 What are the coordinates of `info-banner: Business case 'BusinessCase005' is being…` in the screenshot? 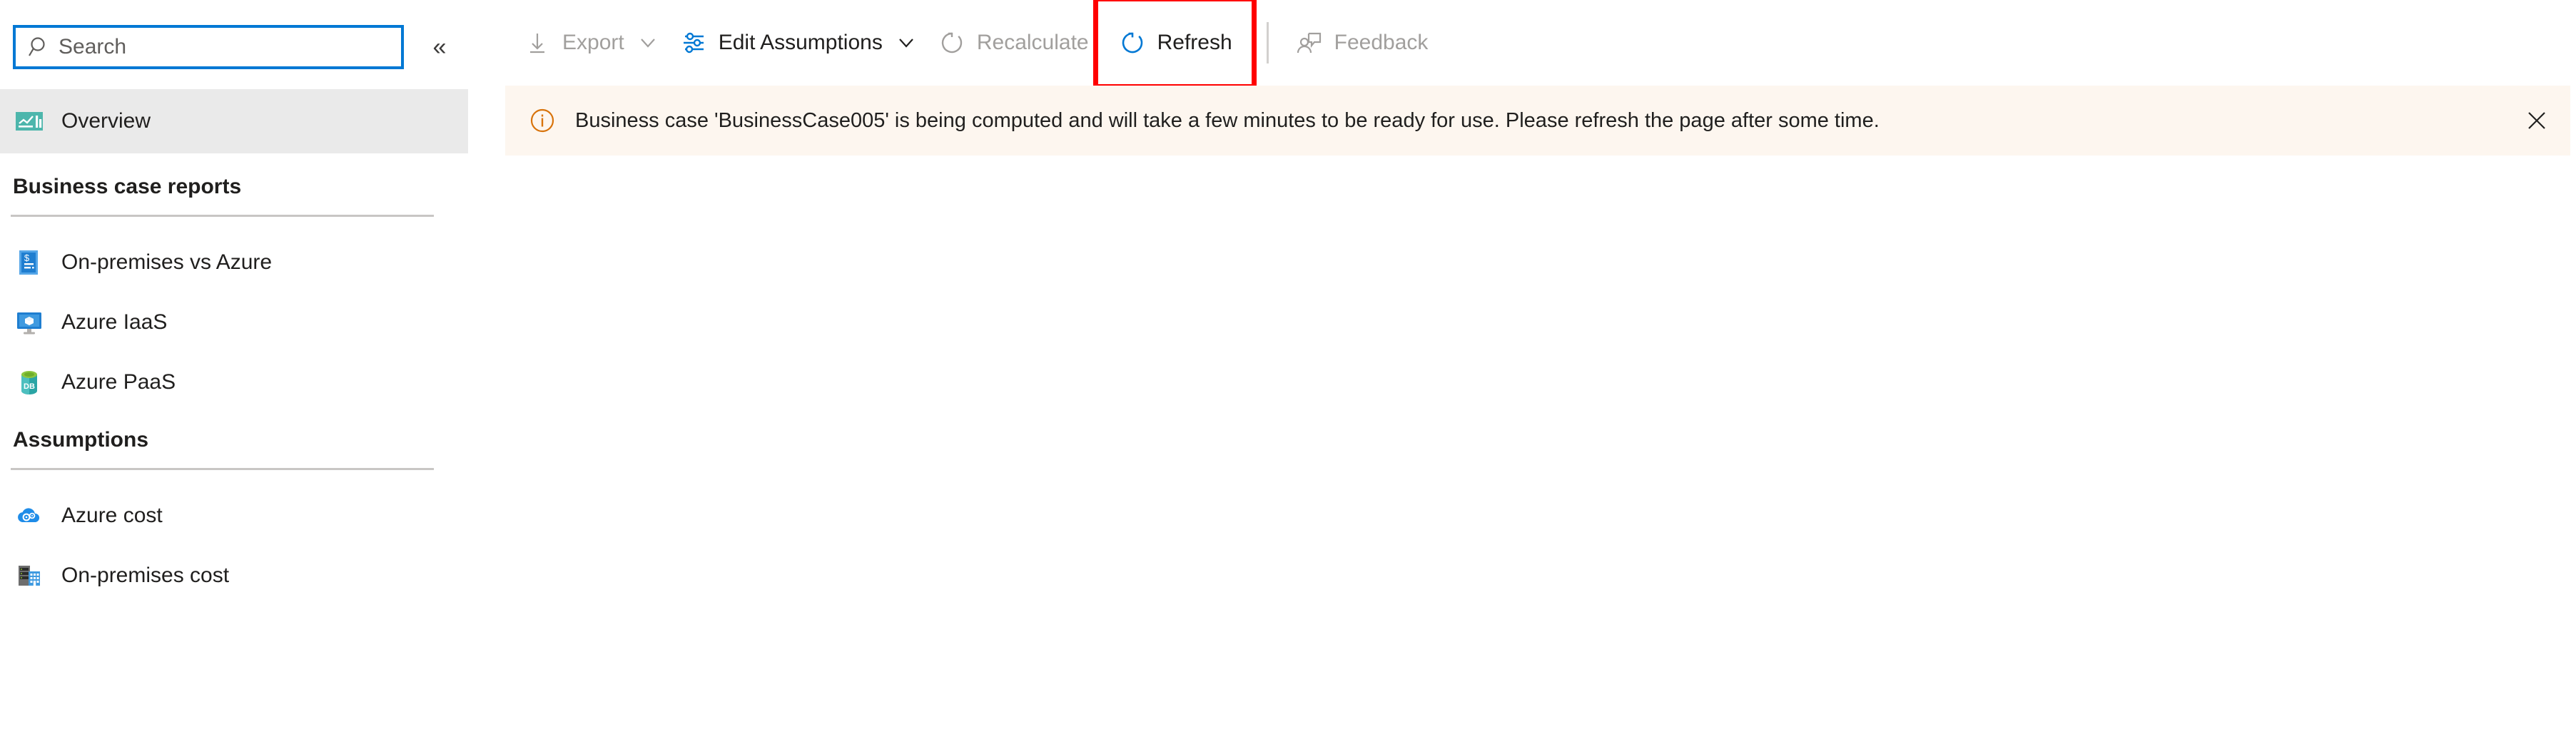 It's located at (1537, 121).